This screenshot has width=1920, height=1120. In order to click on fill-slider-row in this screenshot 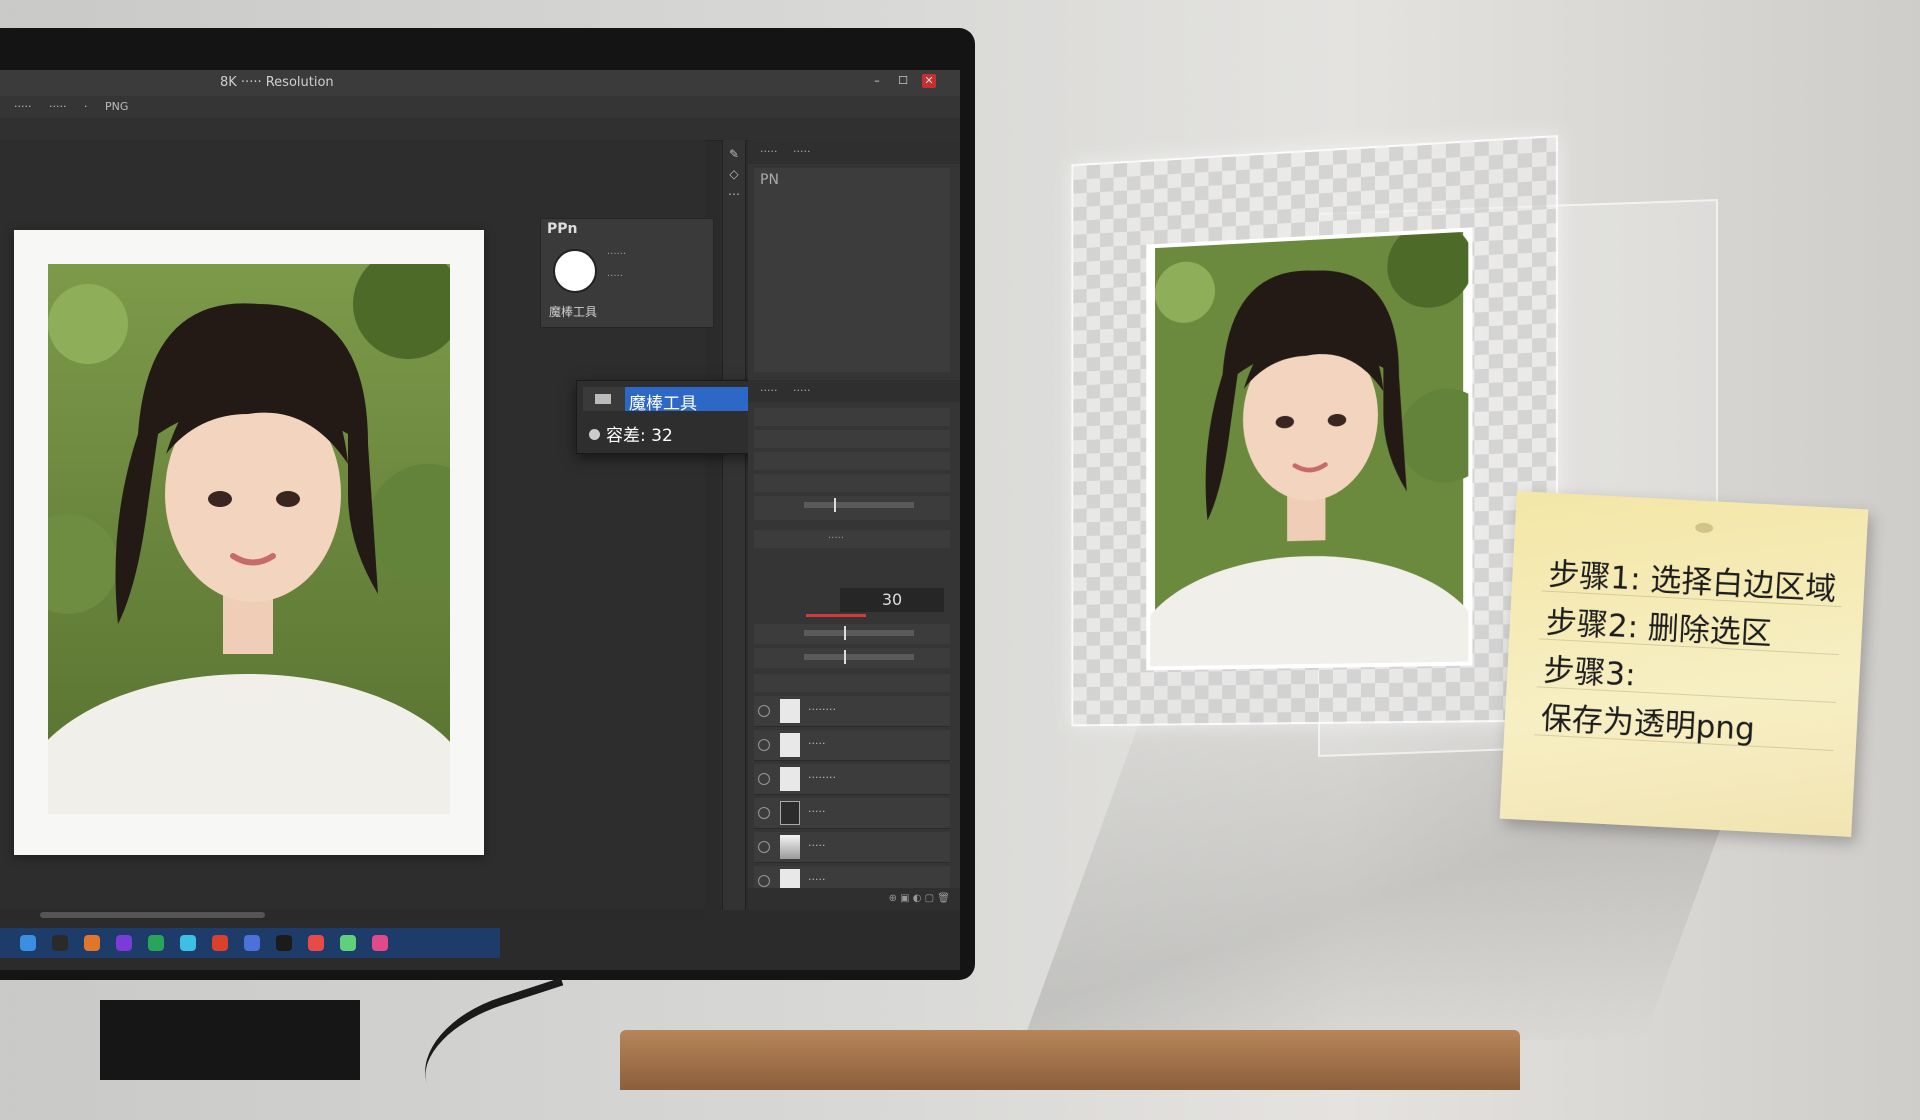, I will do `click(852, 634)`.